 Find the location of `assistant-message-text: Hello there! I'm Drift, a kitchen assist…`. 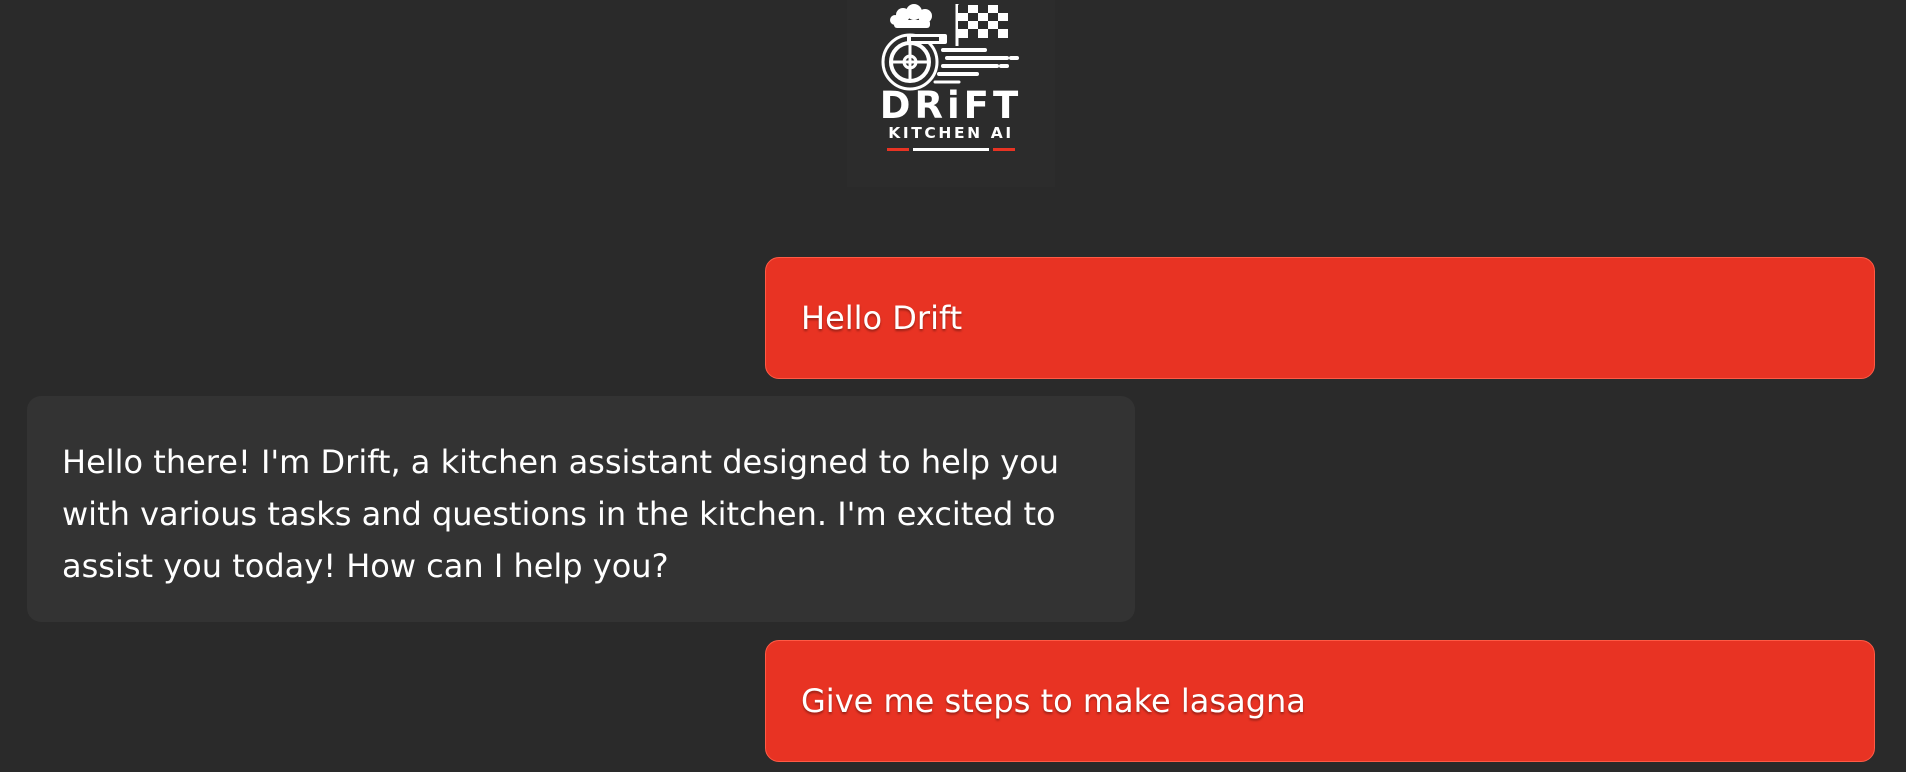

assistant-message-text: Hello there! I'm Drift, a kitchen assist… is located at coordinates (560, 514).